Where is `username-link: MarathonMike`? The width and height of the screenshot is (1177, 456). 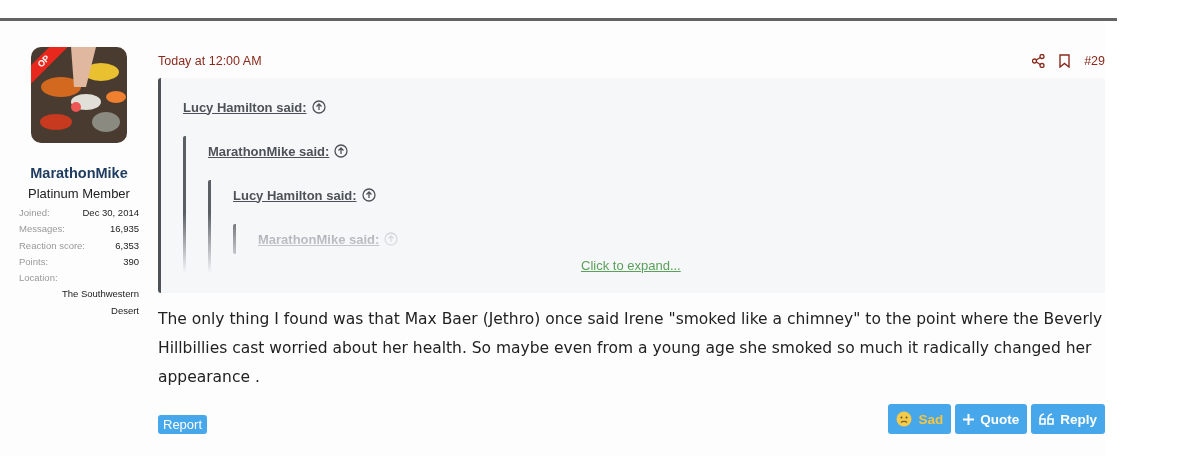
username-link: MarathonMike is located at coordinates (79, 173).